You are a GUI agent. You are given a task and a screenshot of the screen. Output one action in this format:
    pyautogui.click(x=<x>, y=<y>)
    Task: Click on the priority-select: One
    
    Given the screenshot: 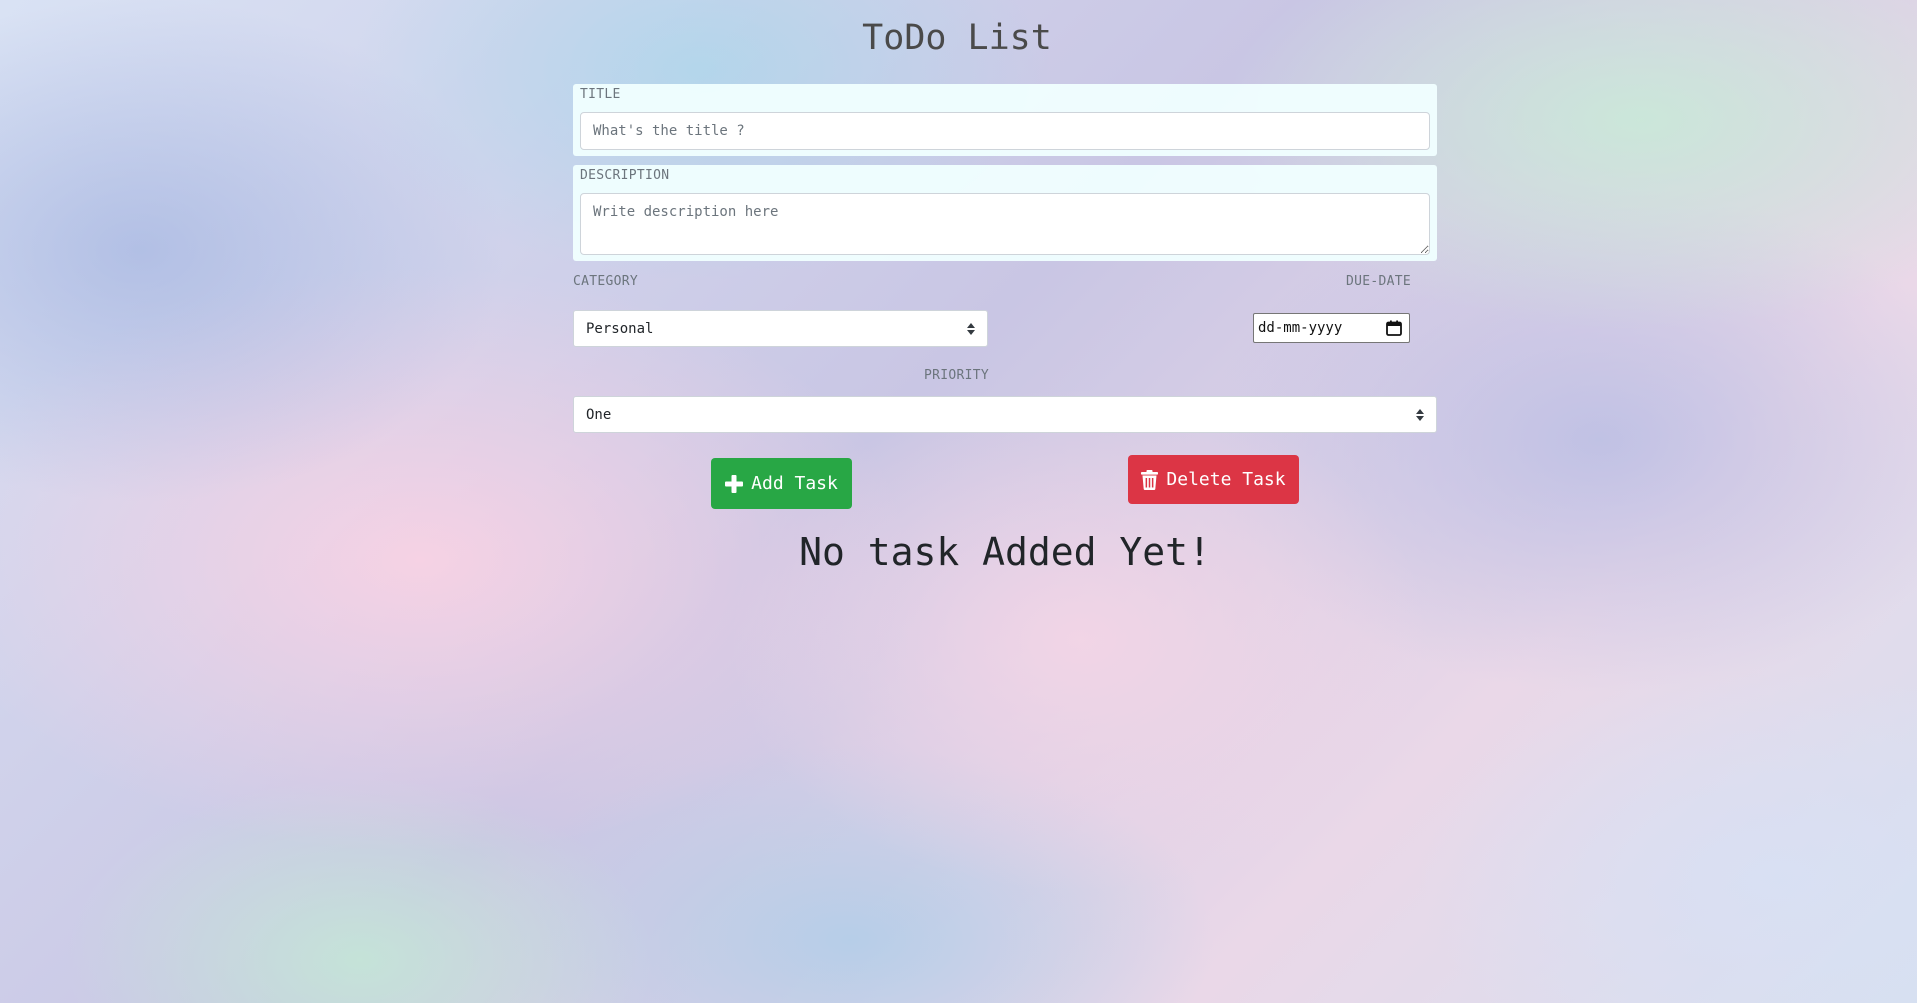 What is the action you would take?
    pyautogui.click(x=1005, y=414)
    